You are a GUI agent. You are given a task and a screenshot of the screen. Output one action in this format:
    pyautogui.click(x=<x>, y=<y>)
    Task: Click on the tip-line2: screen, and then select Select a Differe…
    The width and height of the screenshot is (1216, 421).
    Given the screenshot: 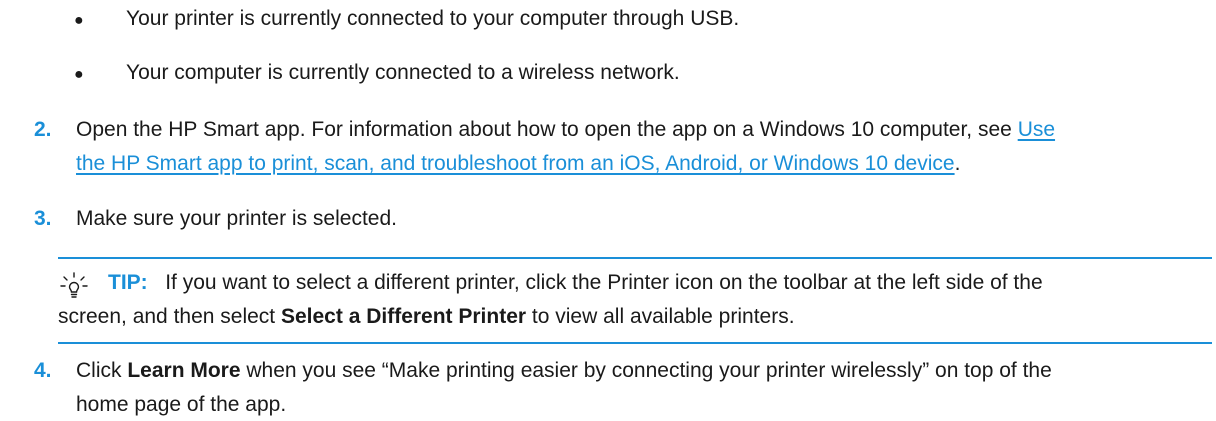 What is the action you would take?
    pyautogui.click(x=426, y=317)
    